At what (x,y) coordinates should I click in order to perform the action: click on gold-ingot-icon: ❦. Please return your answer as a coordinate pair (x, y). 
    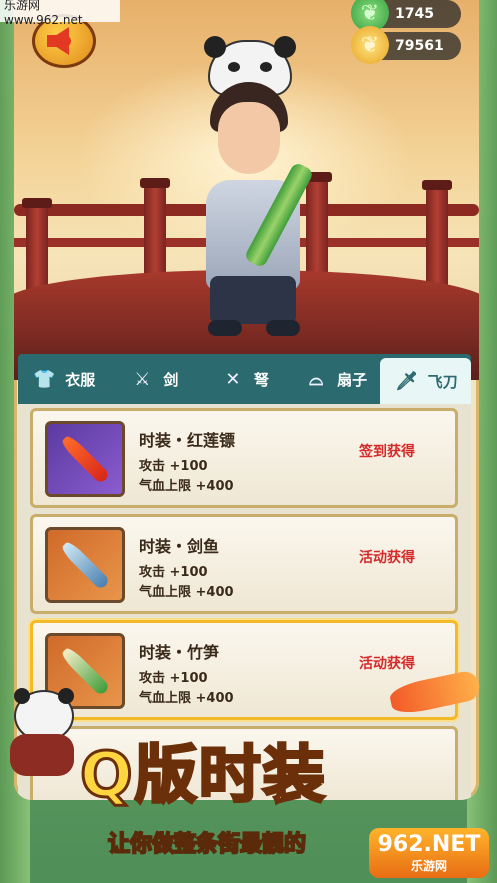
    Looking at the image, I should click on (370, 45).